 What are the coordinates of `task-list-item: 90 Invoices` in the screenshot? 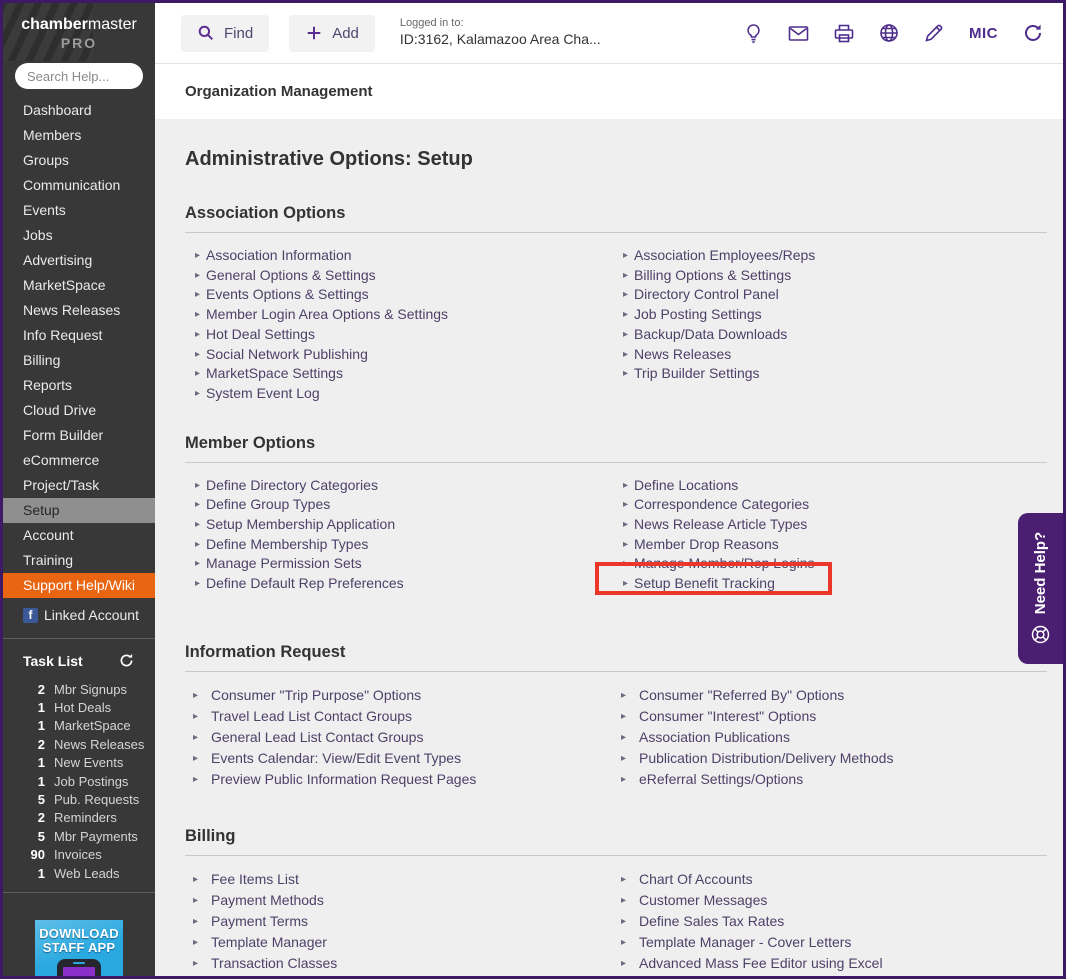 It's located at (89, 855).